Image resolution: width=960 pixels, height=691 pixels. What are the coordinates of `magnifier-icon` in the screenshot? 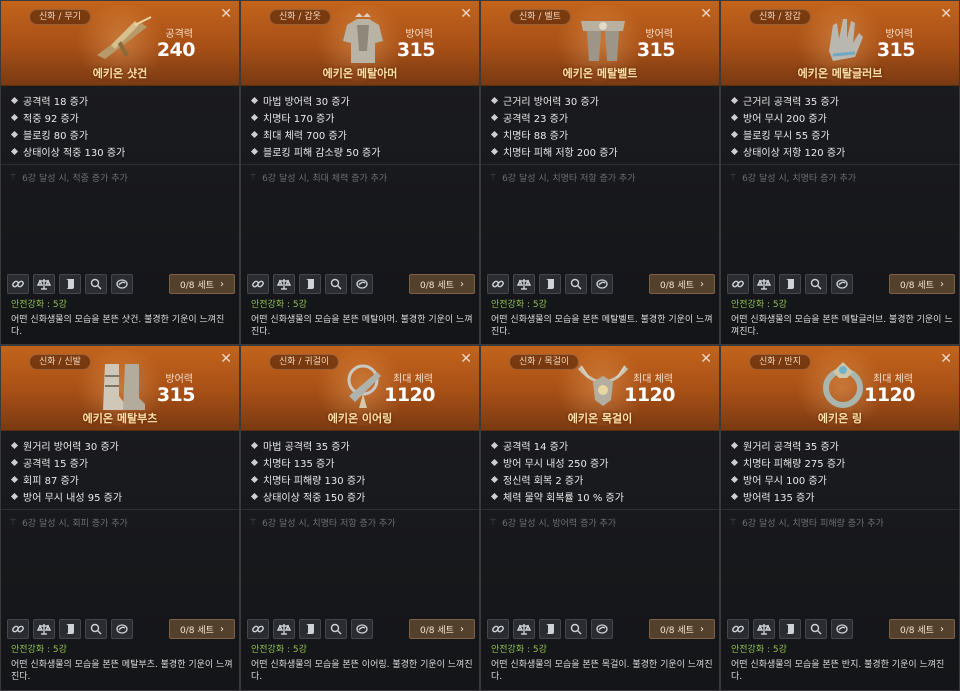 It's located at (576, 284).